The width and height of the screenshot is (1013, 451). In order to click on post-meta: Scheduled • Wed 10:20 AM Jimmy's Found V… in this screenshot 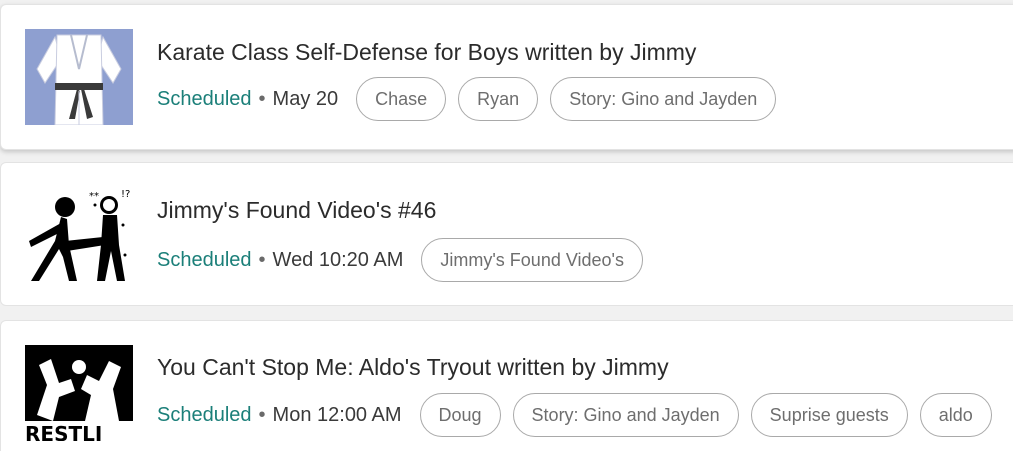, I will do `click(406, 260)`.